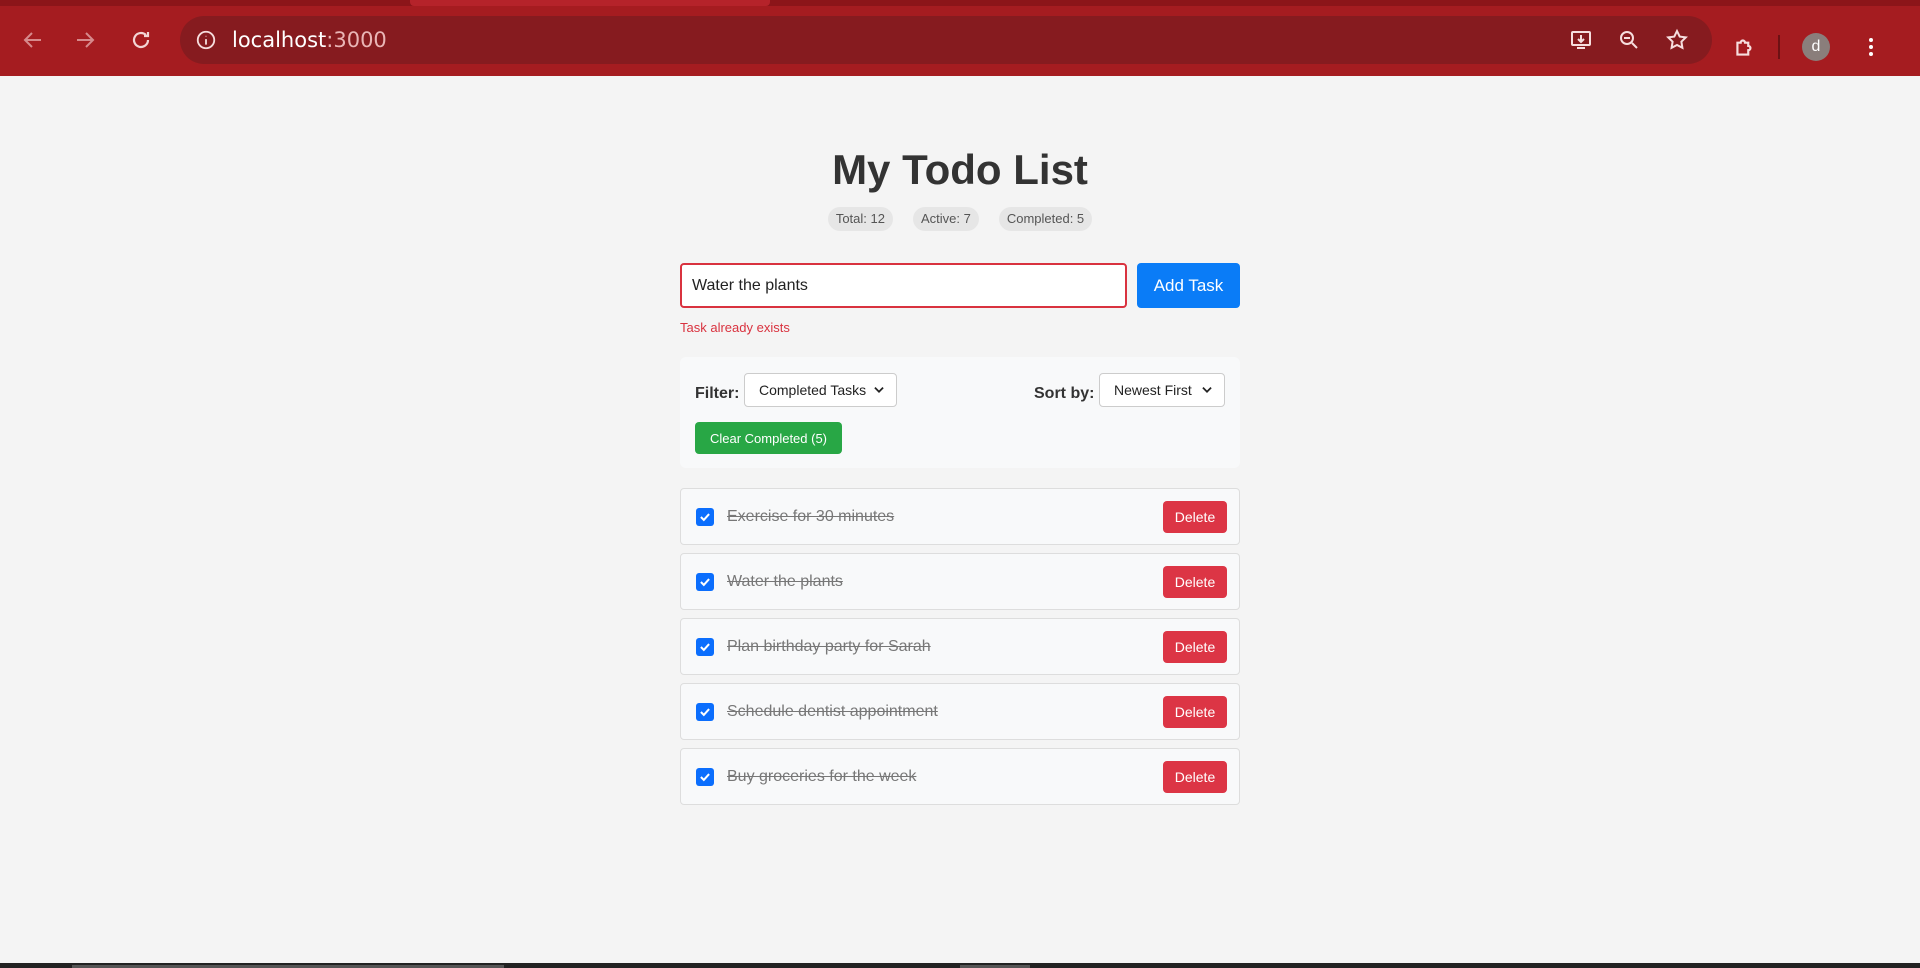 The width and height of the screenshot is (1920, 968). What do you see at coordinates (717, 393) in the screenshot?
I see `filter-label: Filter:` at bounding box center [717, 393].